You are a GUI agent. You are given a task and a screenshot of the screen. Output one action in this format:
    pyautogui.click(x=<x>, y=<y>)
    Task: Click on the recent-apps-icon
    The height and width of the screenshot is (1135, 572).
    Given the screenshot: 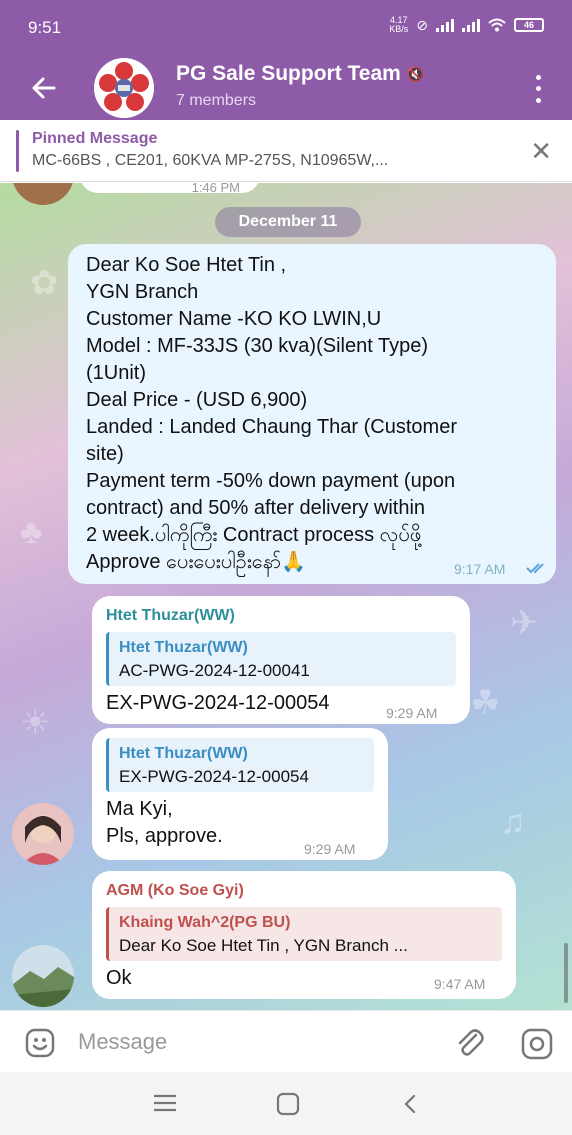 What is the action you would take?
    pyautogui.click(x=165, y=1103)
    